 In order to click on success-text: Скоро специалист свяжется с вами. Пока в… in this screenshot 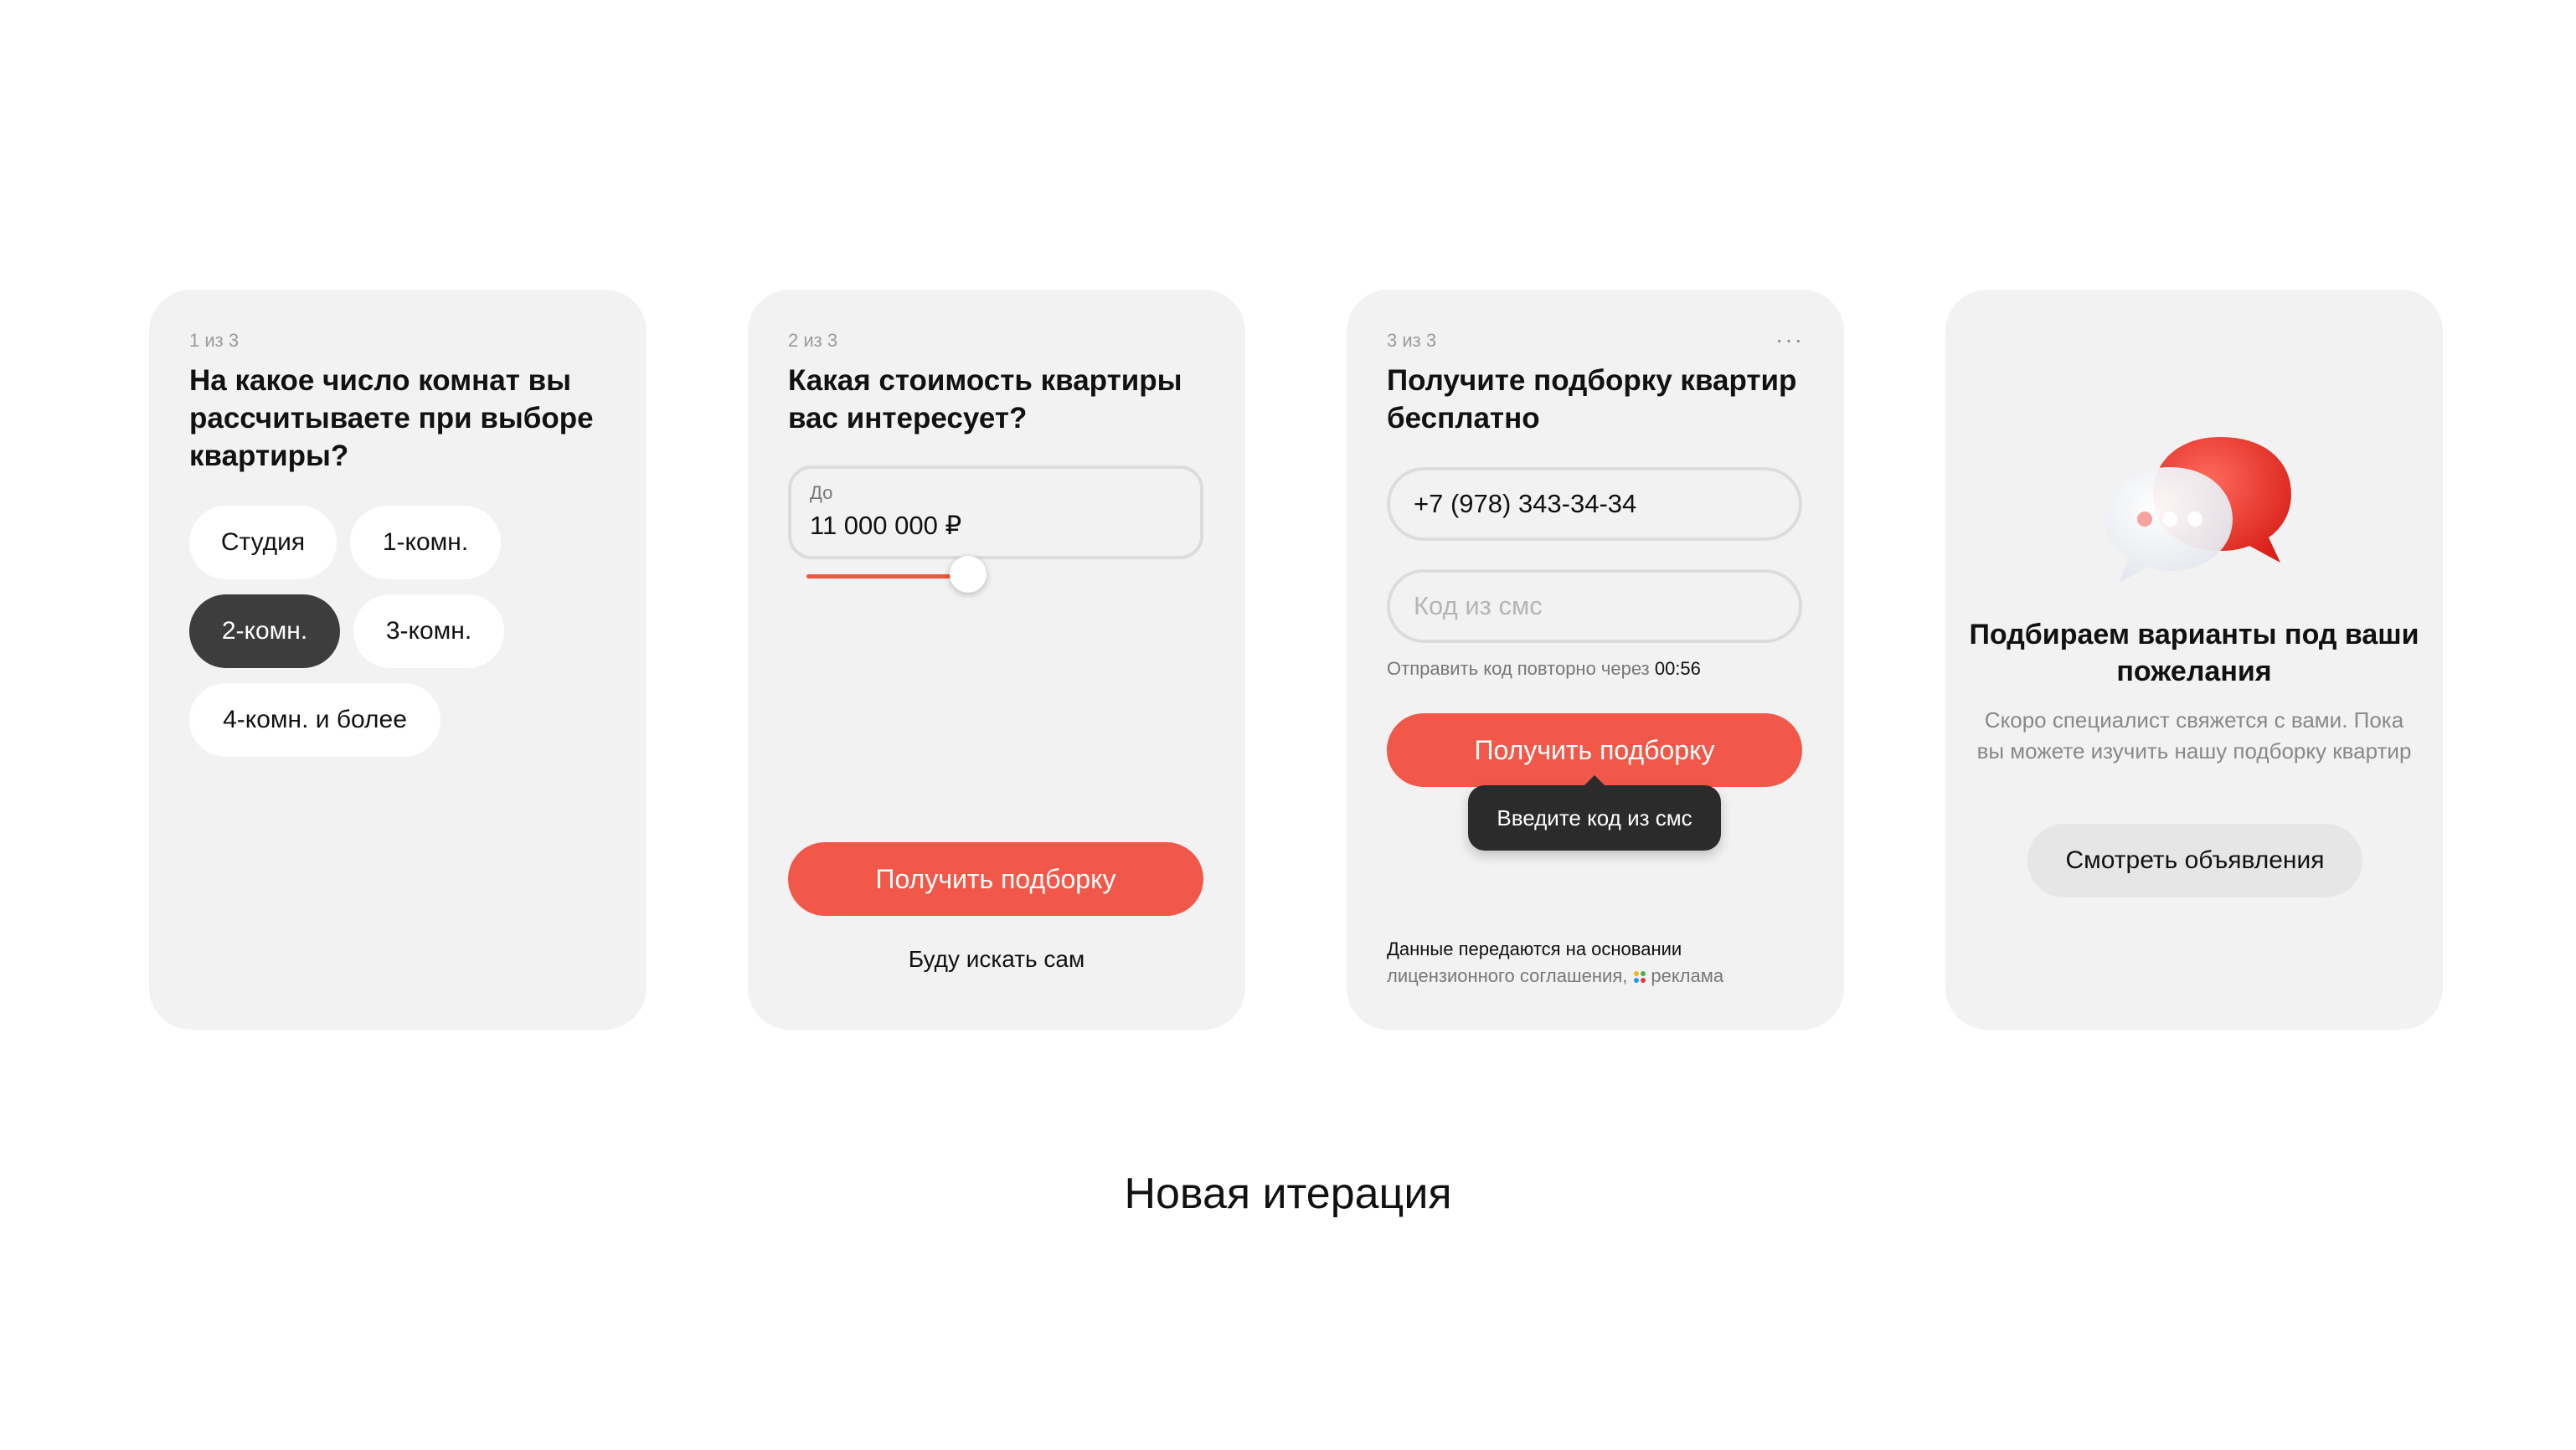, I will do `click(2194, 735)`.